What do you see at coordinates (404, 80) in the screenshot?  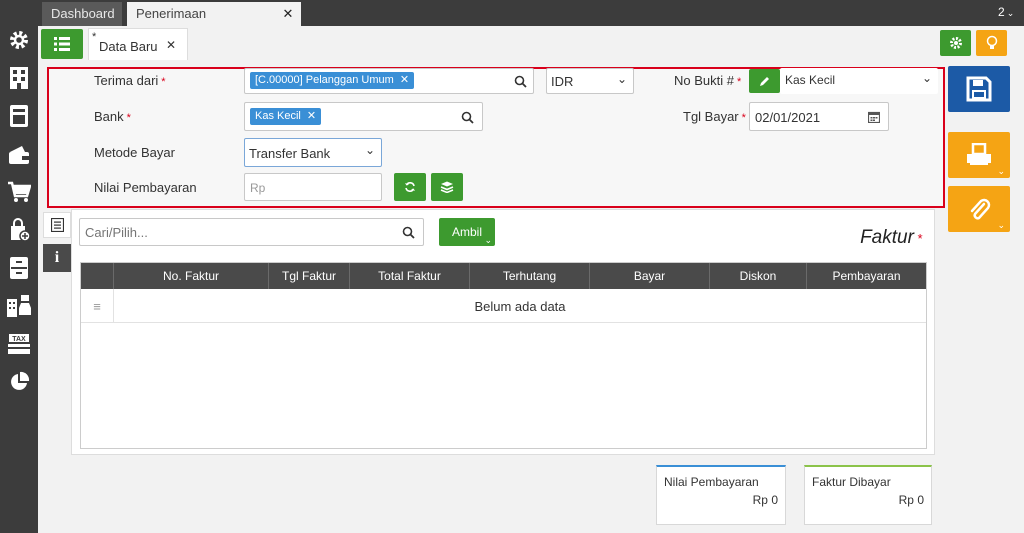 I see `remove-customer-icon: ✕` at bounding box center [404, 80].